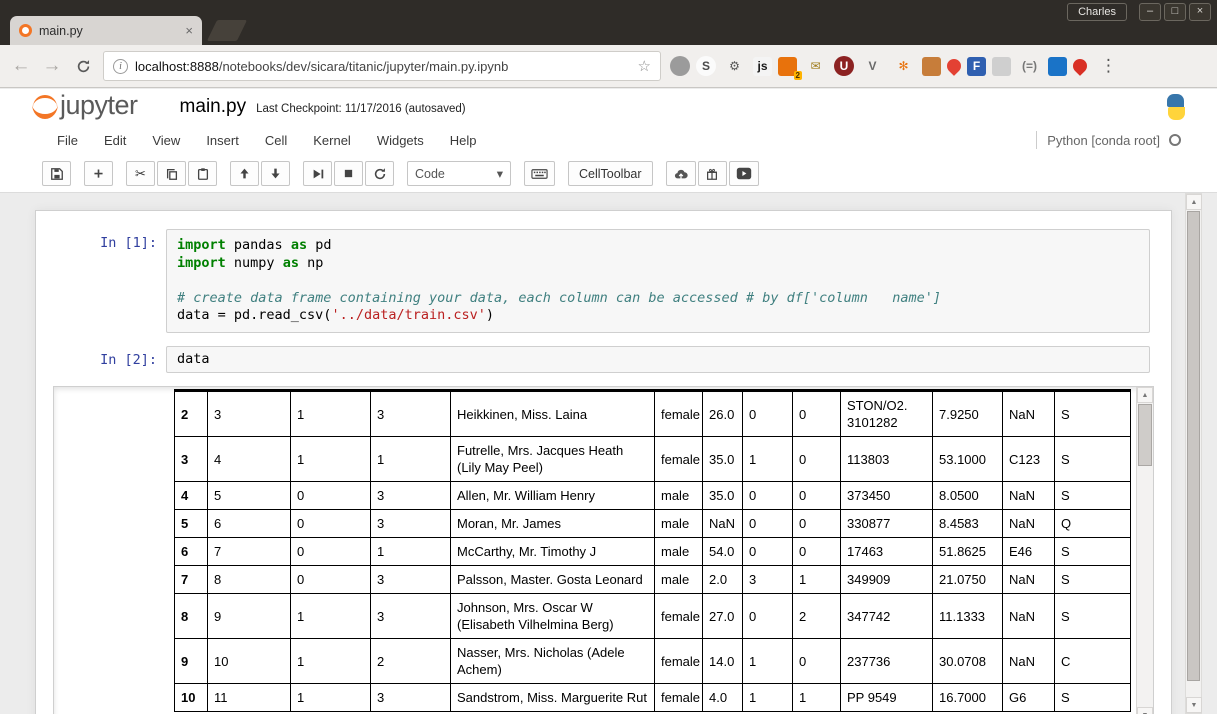 The height and width of the screenshot is (714, 1217). What do you see at coordinates (552, 661) in the screenshot?
I see `table-cell: Nasser, Mrs. Nicholas (Adele Achem)` at bounding box center [552, 661].